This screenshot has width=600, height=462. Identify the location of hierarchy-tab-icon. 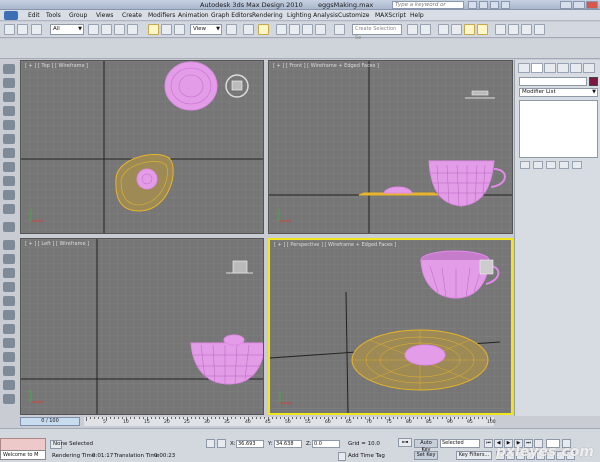
(550, 68).